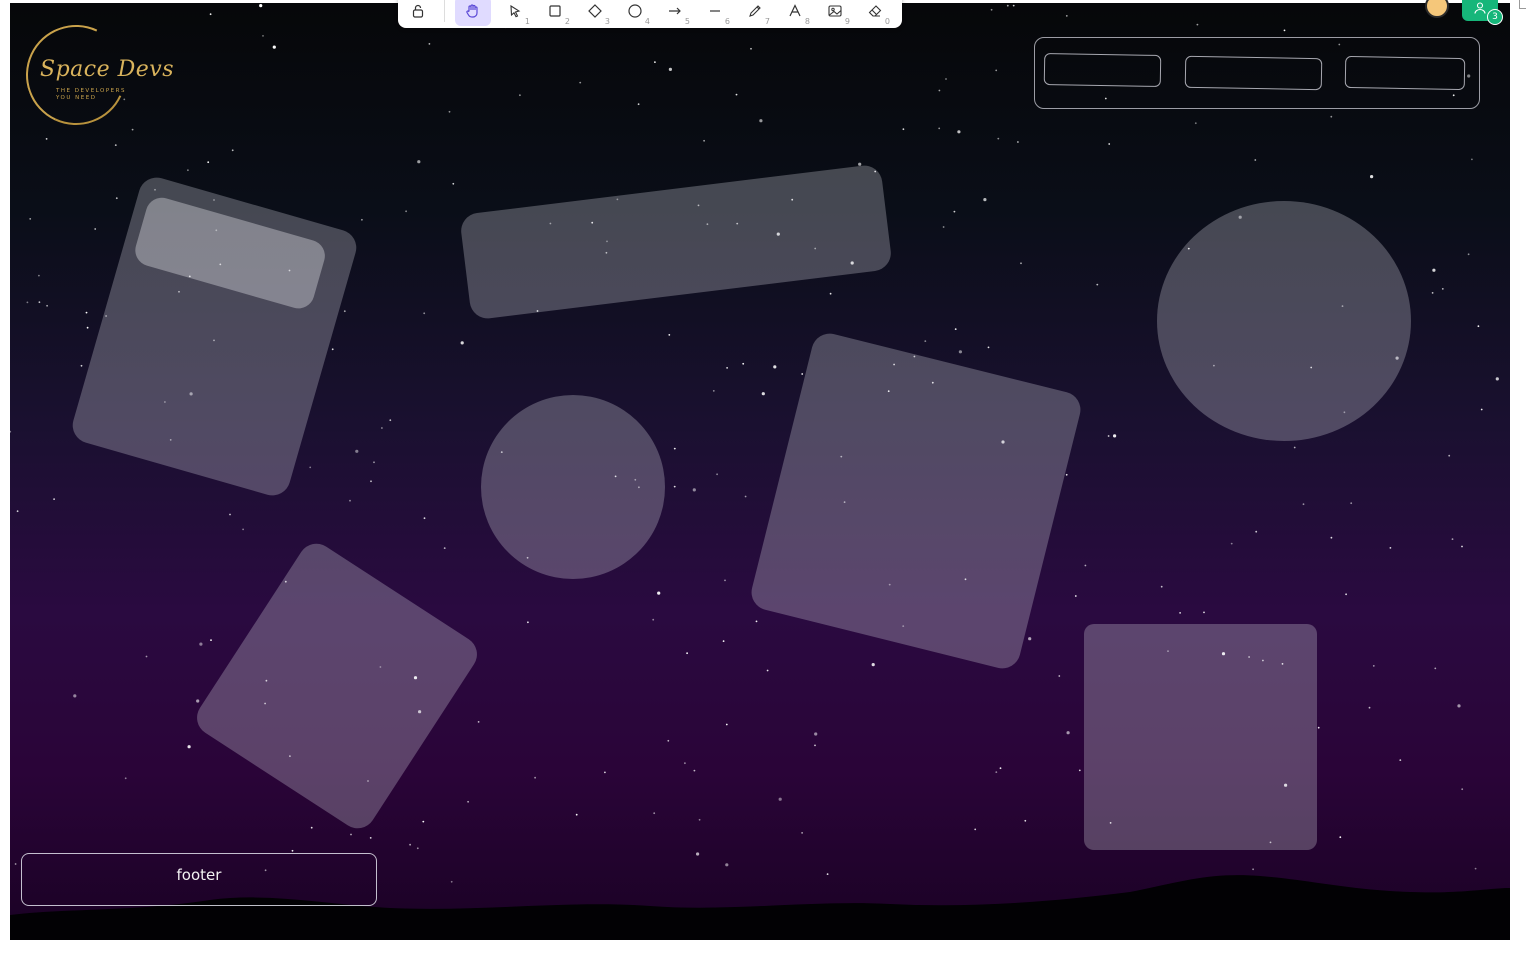 Image resolution: width=1526 pixels, height=956 pixels. I want to click on tool-key: 9, so click(847, 21).